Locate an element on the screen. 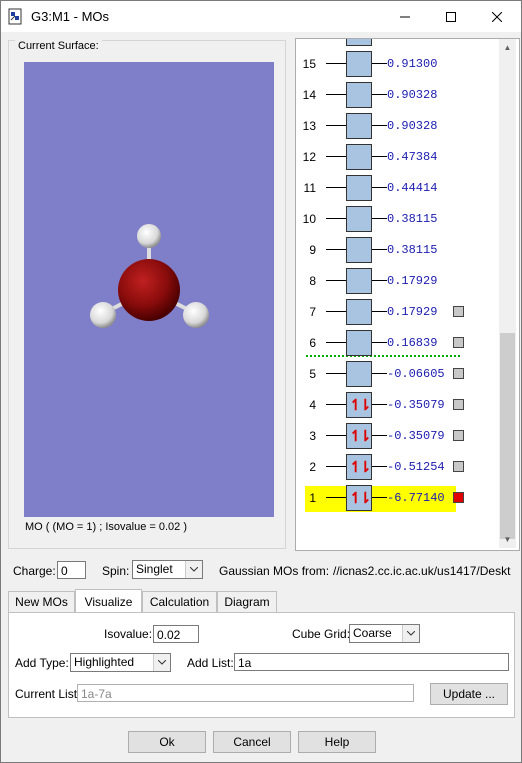 This screenshot has height=763, width=522. mo-level-row: 5 -0.06605 is located at coordinates (396, 374).